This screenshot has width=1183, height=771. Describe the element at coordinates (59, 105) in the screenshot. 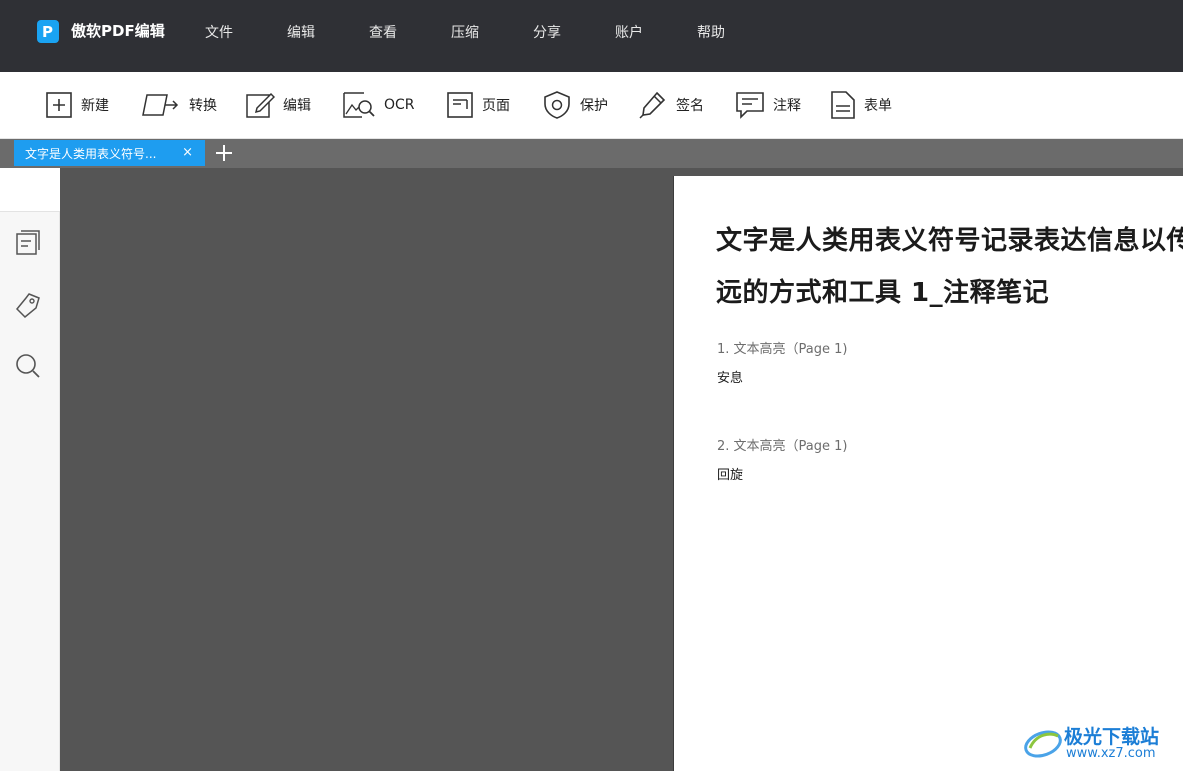

I see `plus-square-icon` at that location.